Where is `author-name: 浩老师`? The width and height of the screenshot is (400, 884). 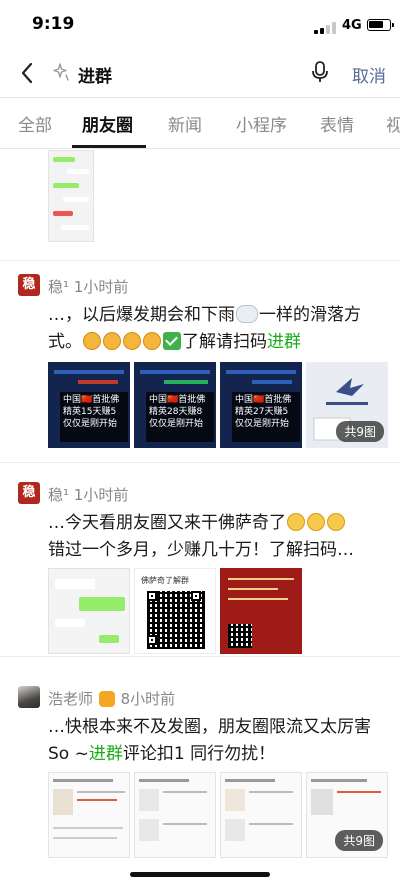 author-name: 浩老师 is located at coordinates (71, 699).